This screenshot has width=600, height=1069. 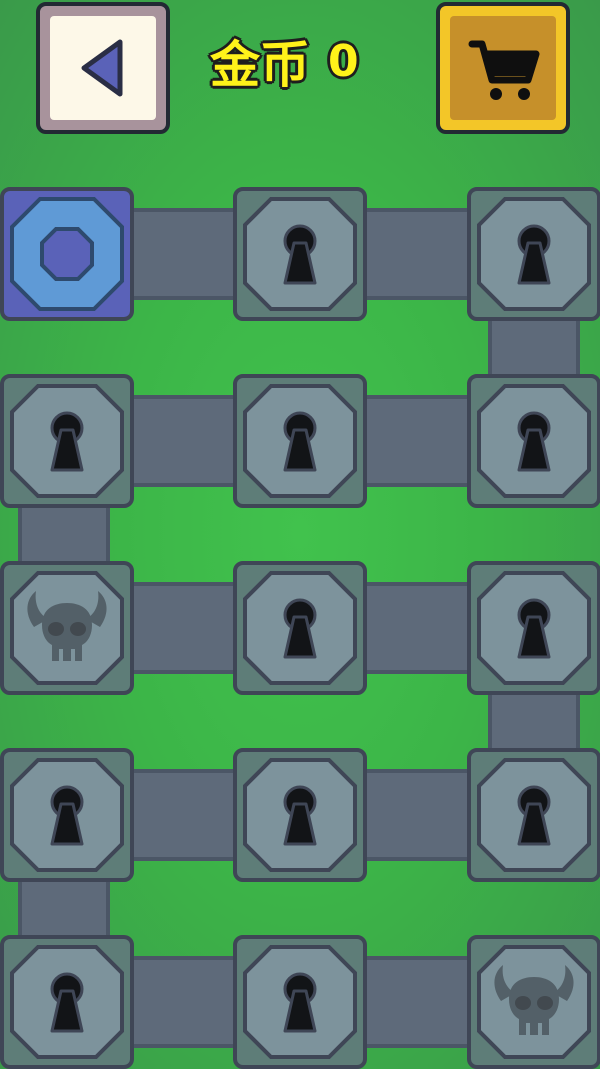 What do you see at coordinates (343, 61) in the screenshot?
I see `coin-value: 0` at bounding box center [343, 61].